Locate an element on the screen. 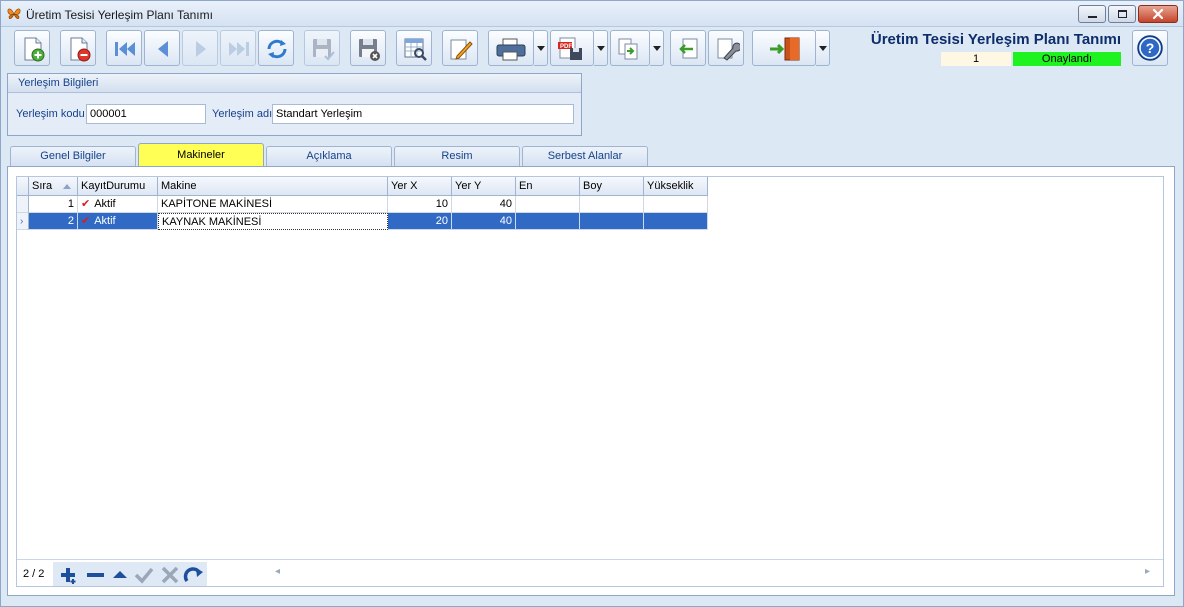 The width and height of the screenshot is (1184, 607). pdf-save-icon: PDF is located at coordinates (570, 48).